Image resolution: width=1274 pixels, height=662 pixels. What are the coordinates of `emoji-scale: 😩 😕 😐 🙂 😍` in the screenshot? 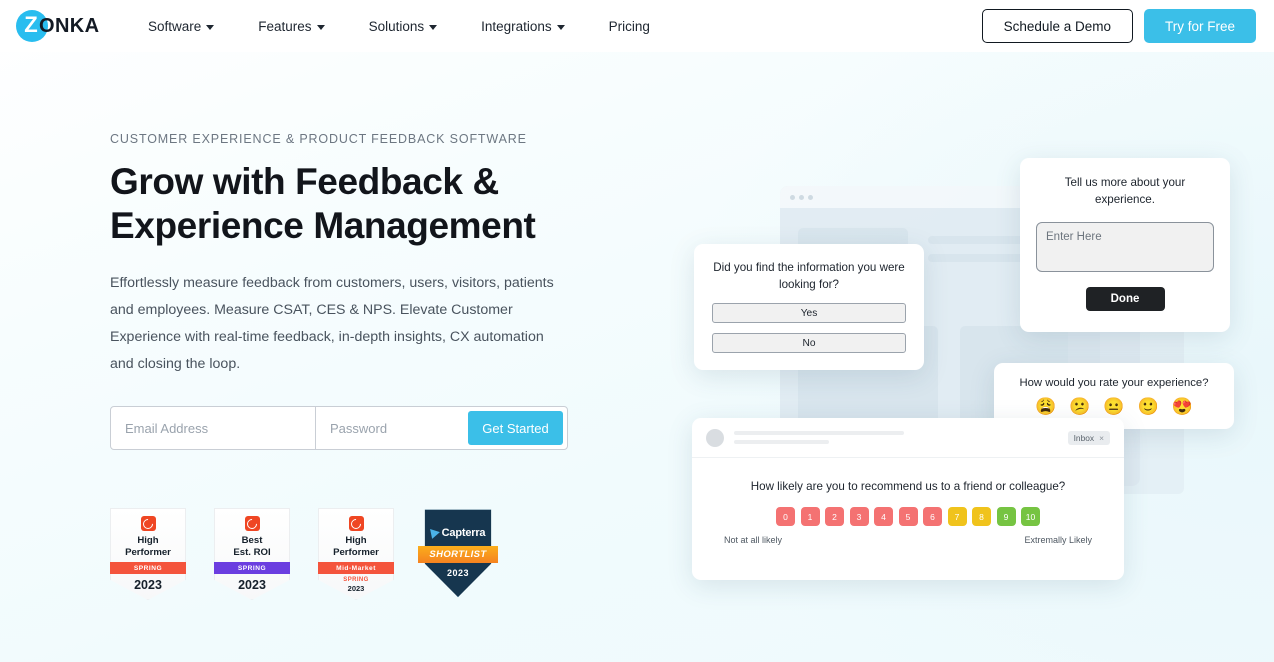 It's located at (1114, 406).